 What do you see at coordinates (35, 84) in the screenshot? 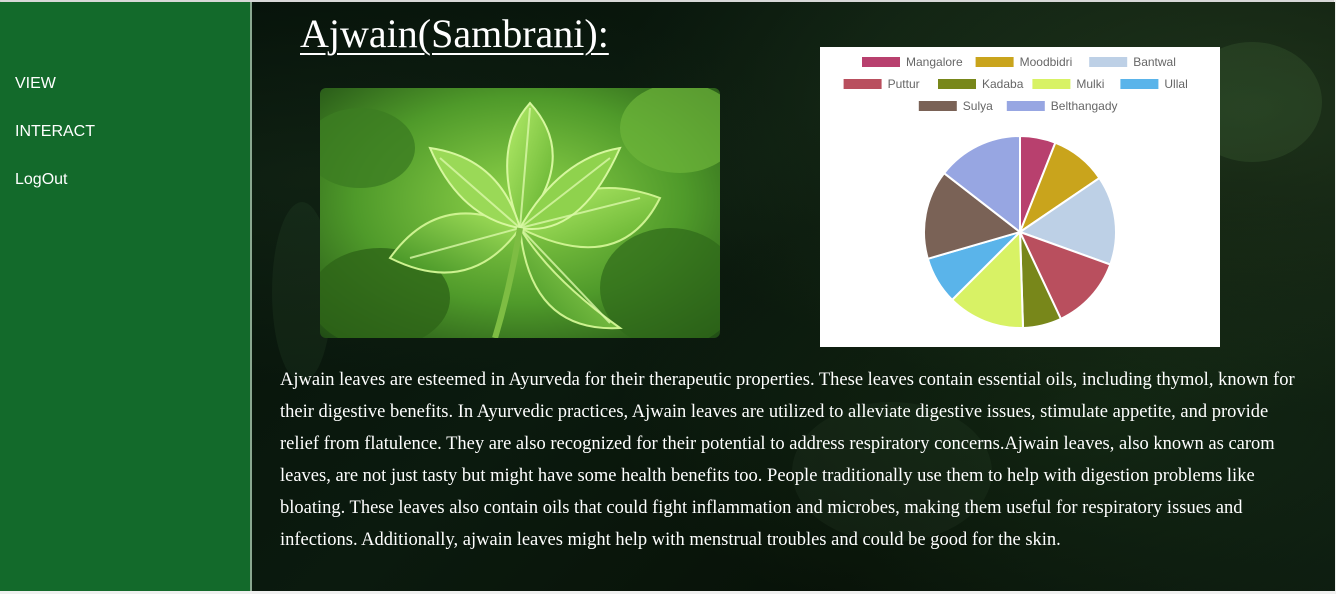
I see `nav-view-link: VIEW` at bounding box center [35, 84].